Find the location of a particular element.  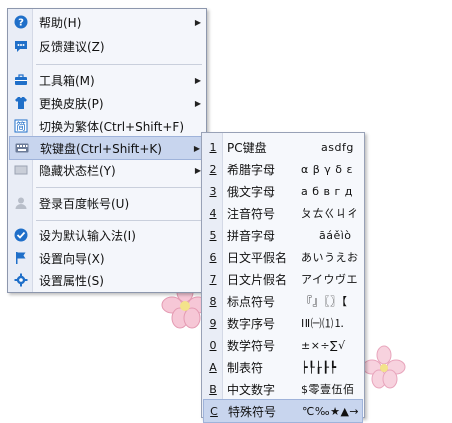

menu-item-toolbox: 工具箱(M) ▶ is located at coordinates (107, 80).